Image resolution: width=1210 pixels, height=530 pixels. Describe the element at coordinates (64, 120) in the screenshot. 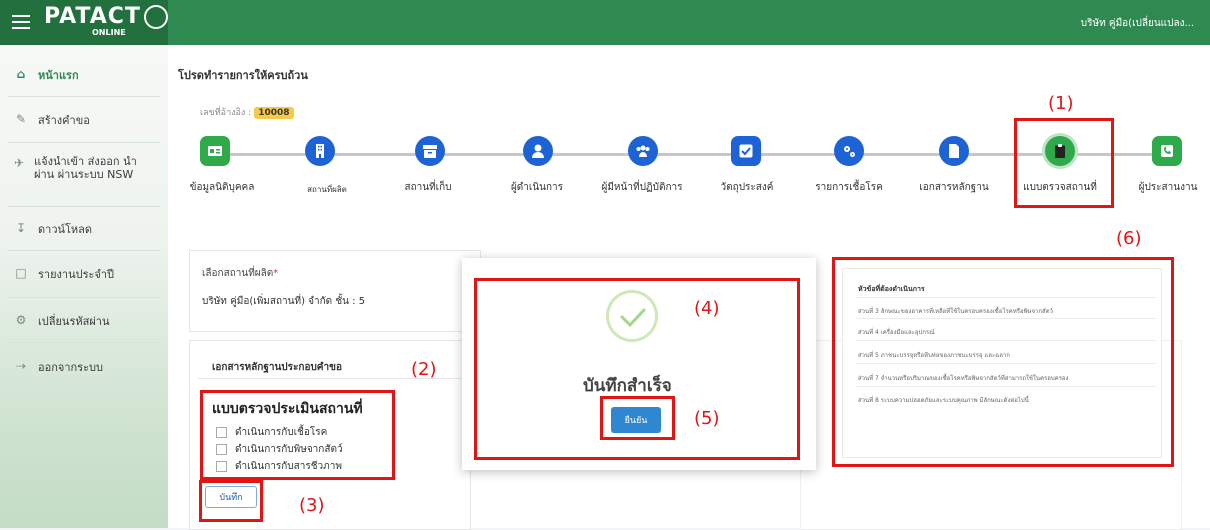

I see `sidebar-item-label: สร้างคำขอ` at that location.